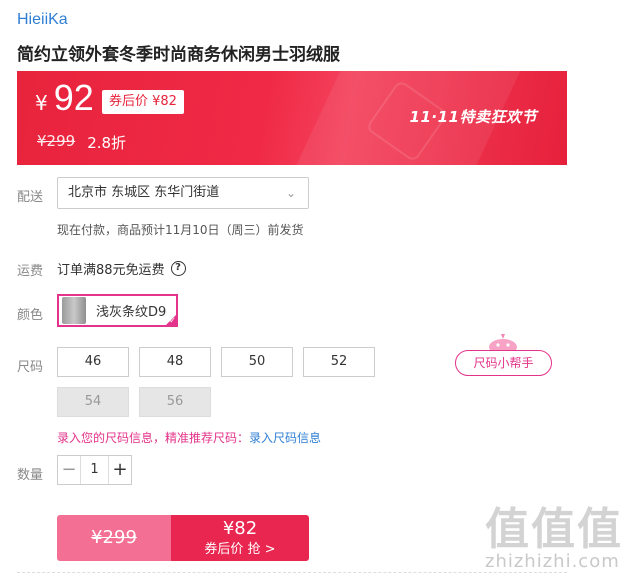  I want to click on coupon-price-tag: 券后价 ¥82, so click(143, 102).